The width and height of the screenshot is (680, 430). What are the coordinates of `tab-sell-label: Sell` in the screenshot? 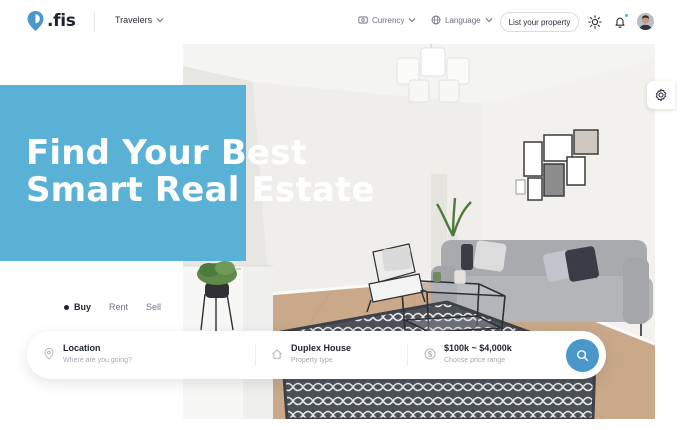 It's located at (154, 307).